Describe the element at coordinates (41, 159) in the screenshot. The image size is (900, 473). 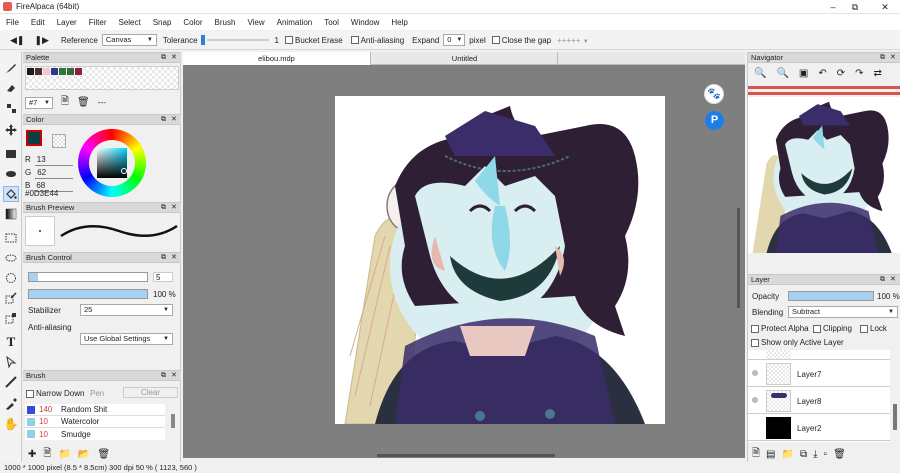
I see `r-value: 13` at that location.